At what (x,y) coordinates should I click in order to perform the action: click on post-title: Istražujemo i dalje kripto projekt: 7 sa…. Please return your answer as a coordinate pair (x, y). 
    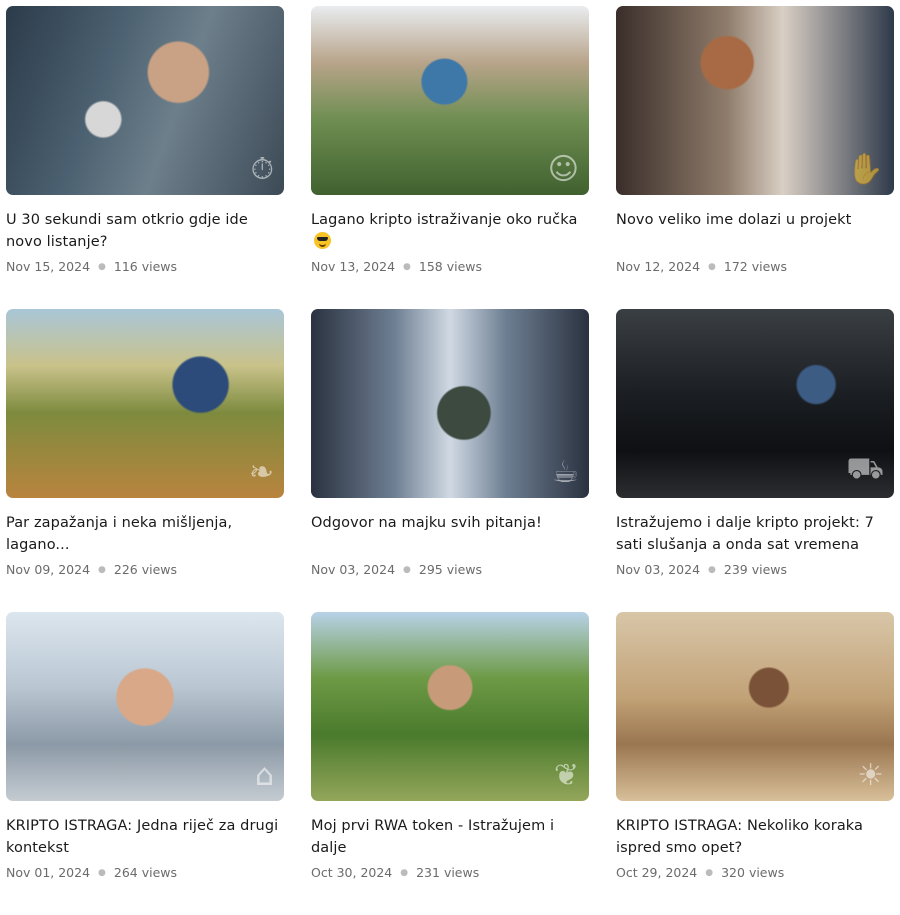
    Looking at the image, I should click on (755, 534).